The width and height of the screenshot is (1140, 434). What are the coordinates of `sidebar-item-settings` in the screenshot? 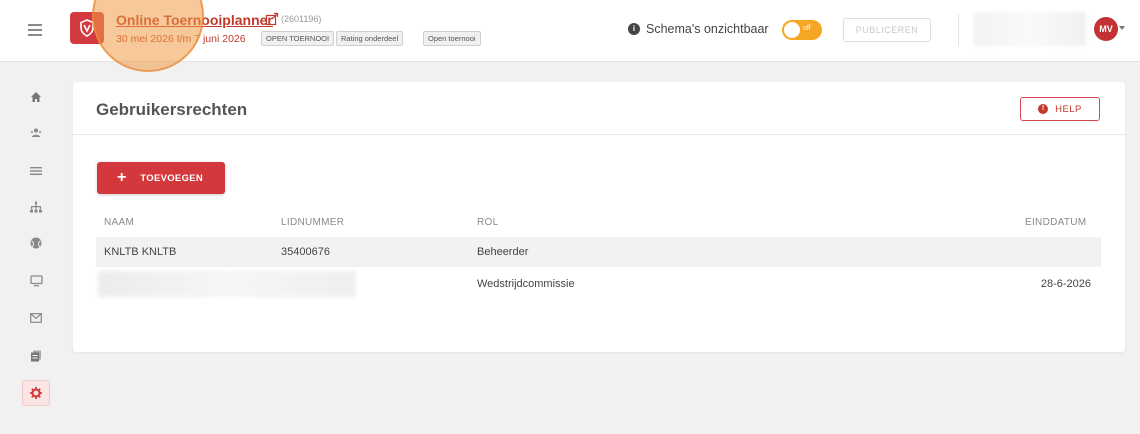 It's located at (36, 393).